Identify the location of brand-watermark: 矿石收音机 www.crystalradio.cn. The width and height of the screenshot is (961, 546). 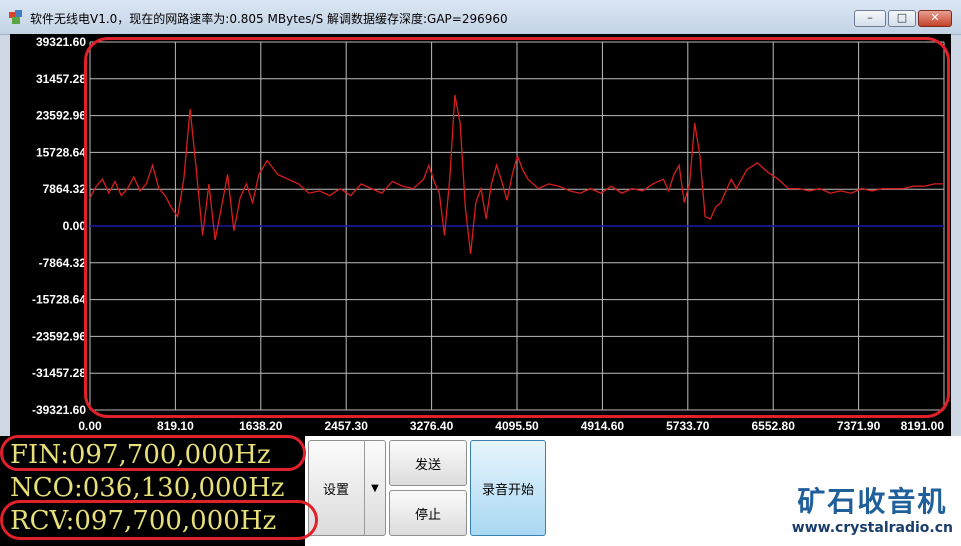
(872, 508).